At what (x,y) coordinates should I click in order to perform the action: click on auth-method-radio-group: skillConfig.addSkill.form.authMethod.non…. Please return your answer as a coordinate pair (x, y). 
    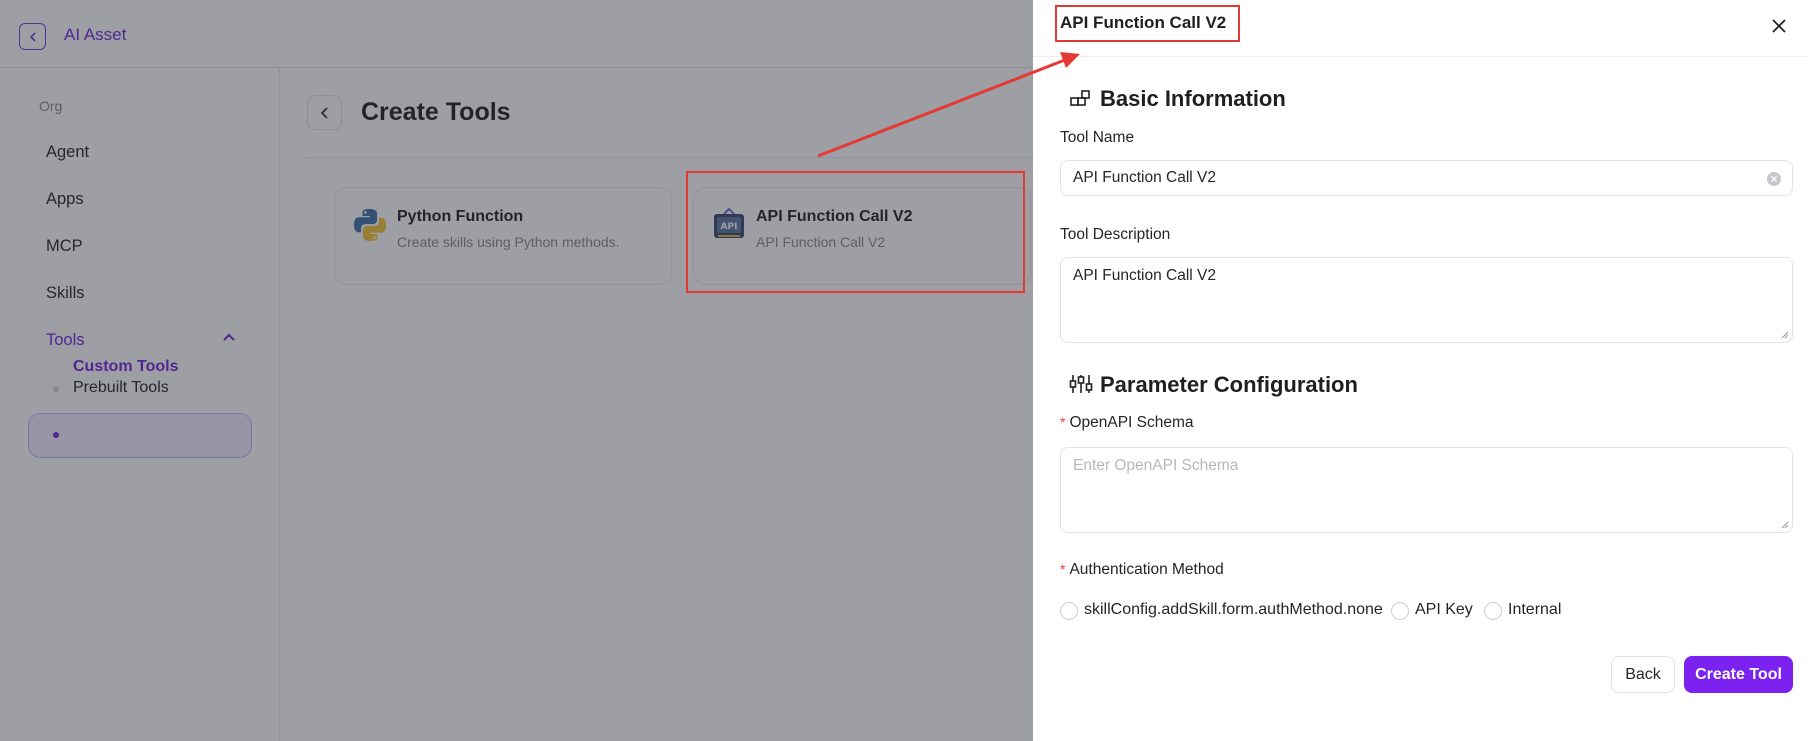
    Looking at the image, I should click on (1426, 611).